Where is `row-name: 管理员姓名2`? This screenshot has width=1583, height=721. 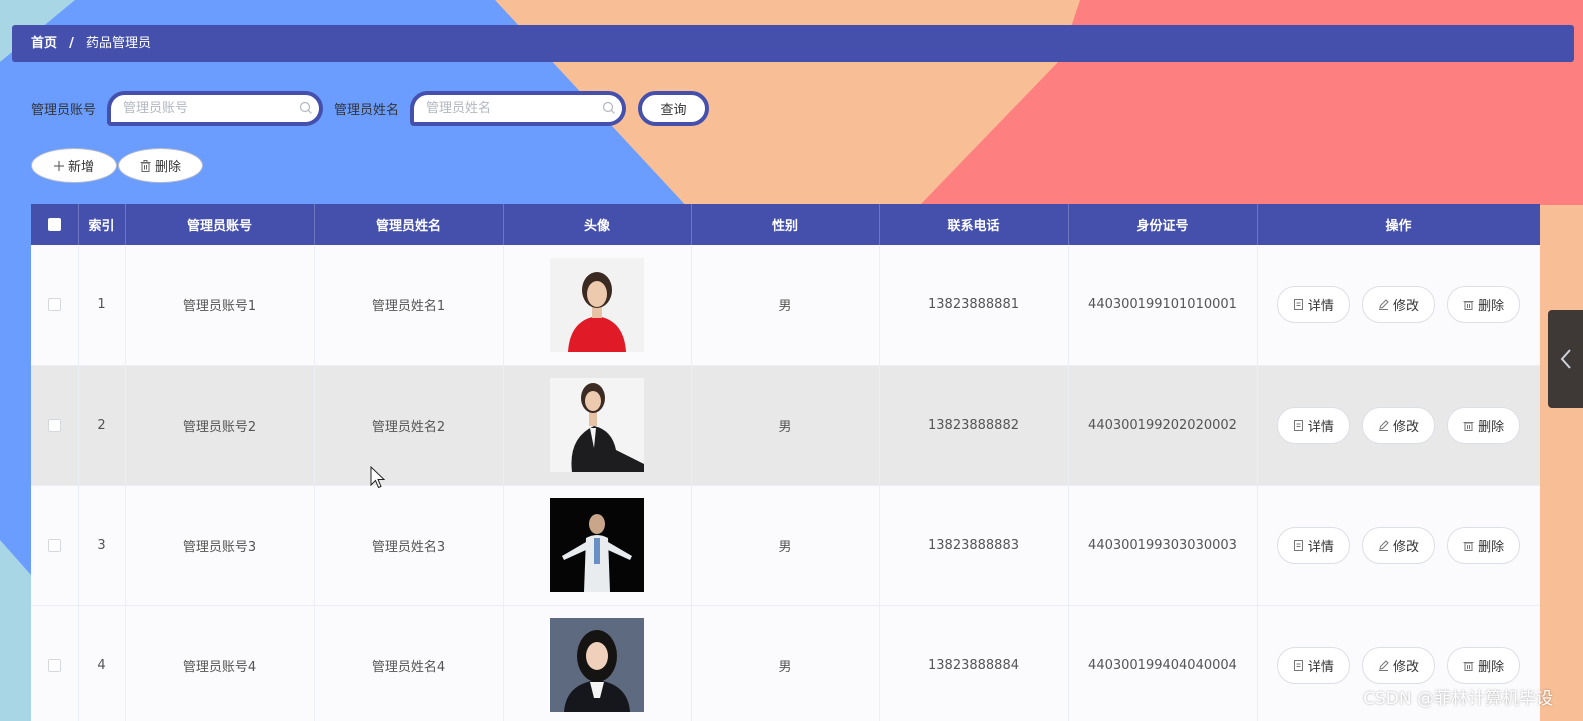
row-name: 管理员姓名2 is located at coordinates (409, 425).